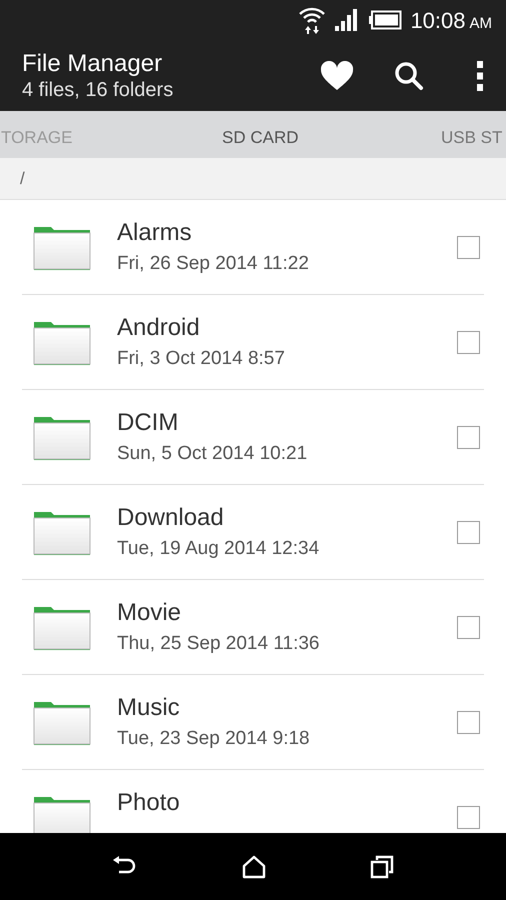 The image size is (506, 900). I want to click on folder-name: Android, so click(159, 327).